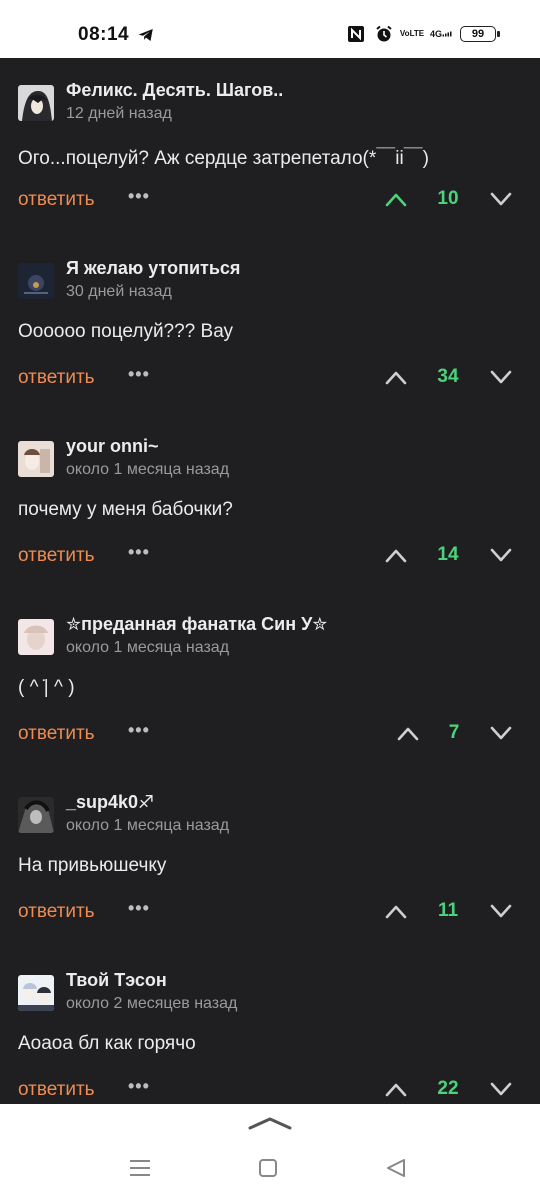 The image size is (540, 1200). I want to click on vote-count: 22, so click(448, 1088).